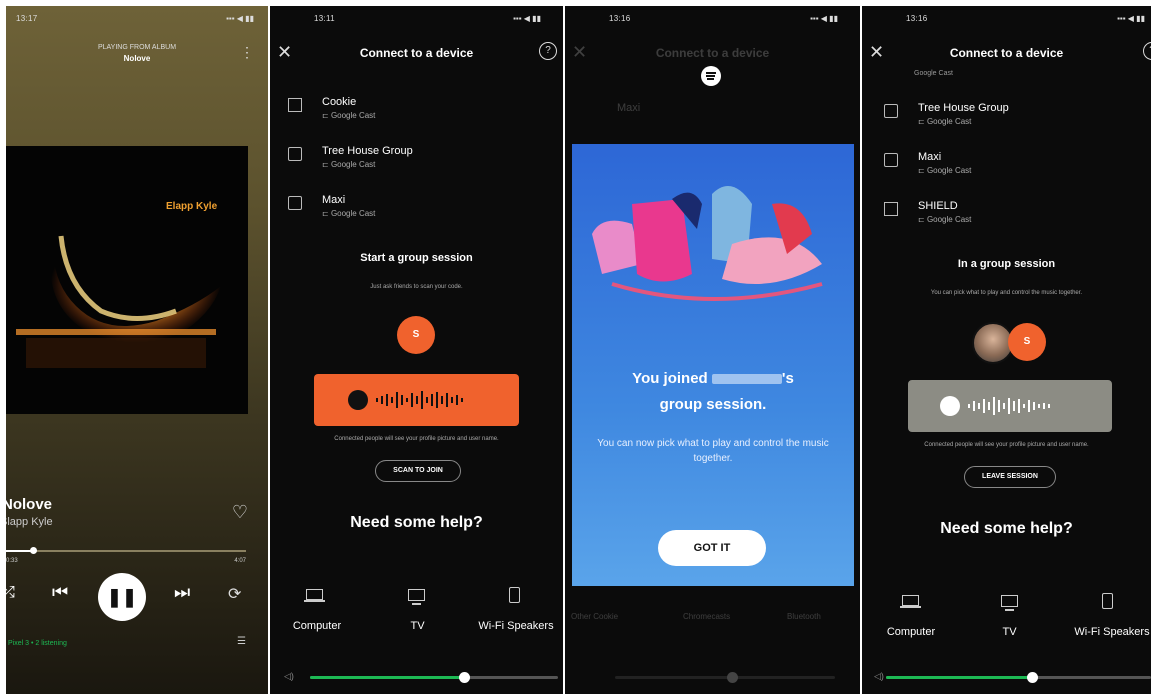 The width and height of the screenshot is (1151, 694). Describe the element at coordinates (27, 18) in the screenshot. I see `status-time: 13:17` at that location.